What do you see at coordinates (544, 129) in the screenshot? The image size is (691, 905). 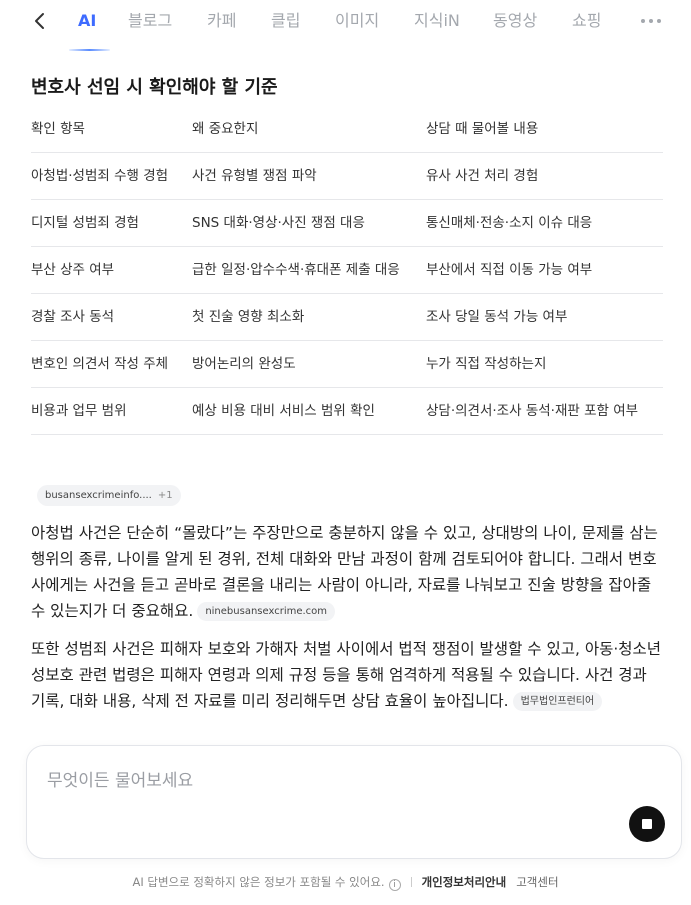 I see `table-header: 상담 때 물어볼 내용` at bounding box center [544, 129].